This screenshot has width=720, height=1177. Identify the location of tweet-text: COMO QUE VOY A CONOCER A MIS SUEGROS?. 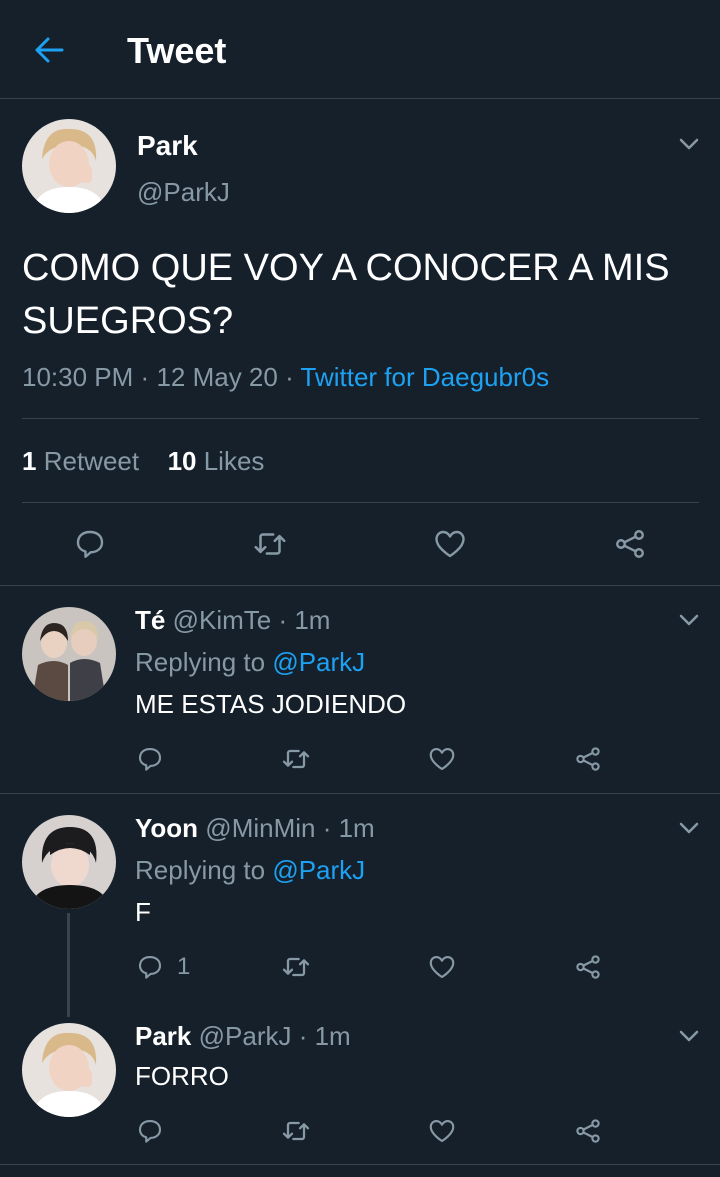
(346, 294).